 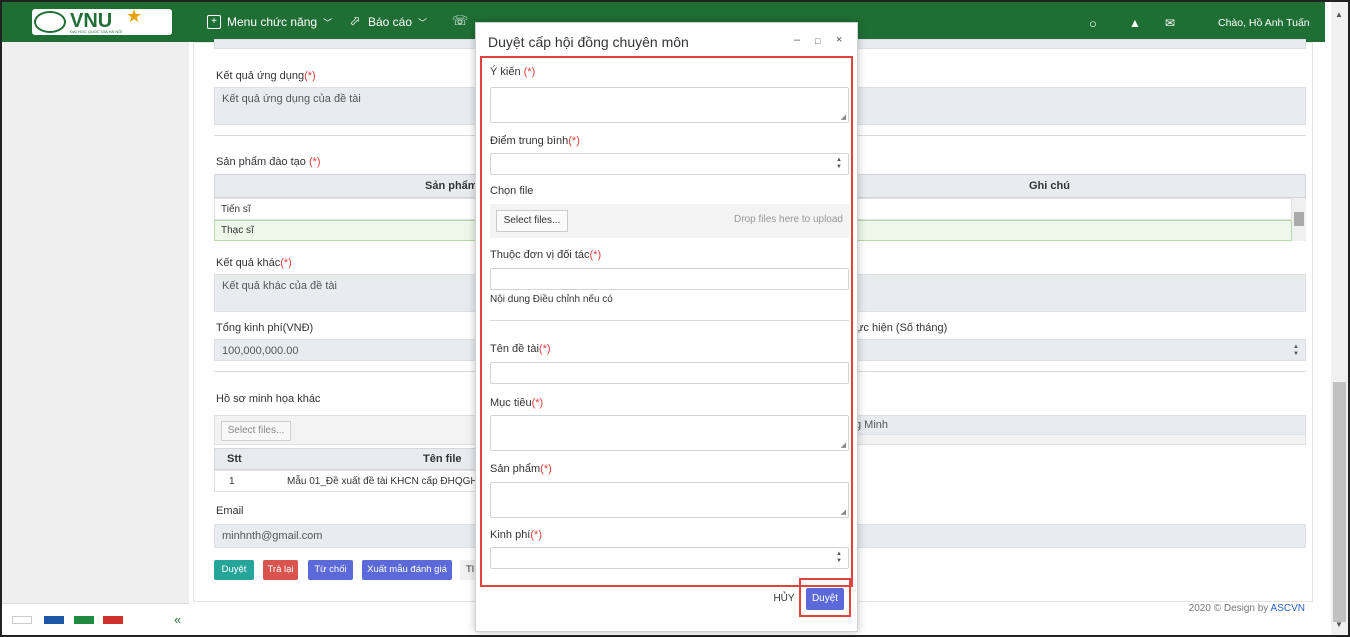 What do you see at coordinates (520, 349) in the screenshot?
I see `ten-de-tai-label: Tên đề tài(*)` at bounding box center [520, 349].